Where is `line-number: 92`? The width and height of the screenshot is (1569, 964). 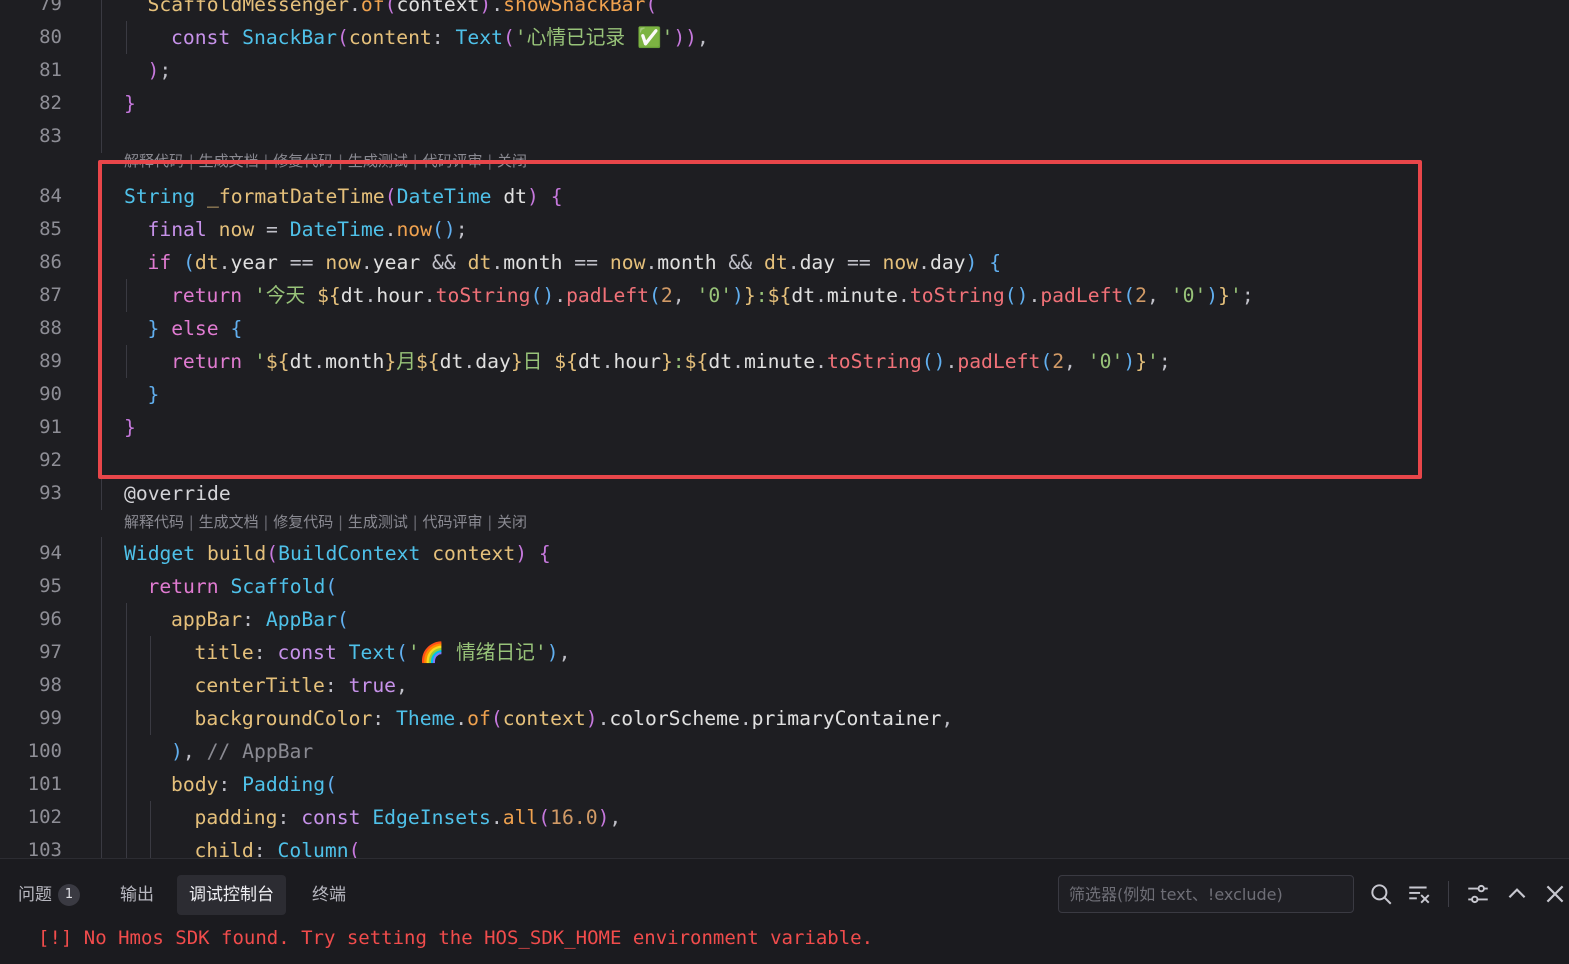
line-number: 92 is located at coordinates (50, 460).